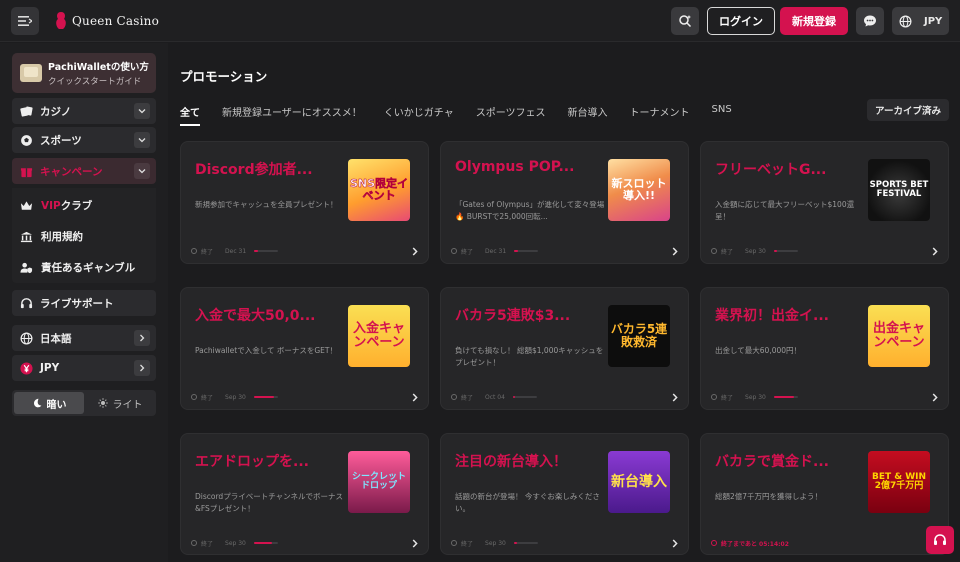 Image resolution: width=960 pixels, height=562 pixels. I want to click on theme-light-button: ライト, so click(120, 403).